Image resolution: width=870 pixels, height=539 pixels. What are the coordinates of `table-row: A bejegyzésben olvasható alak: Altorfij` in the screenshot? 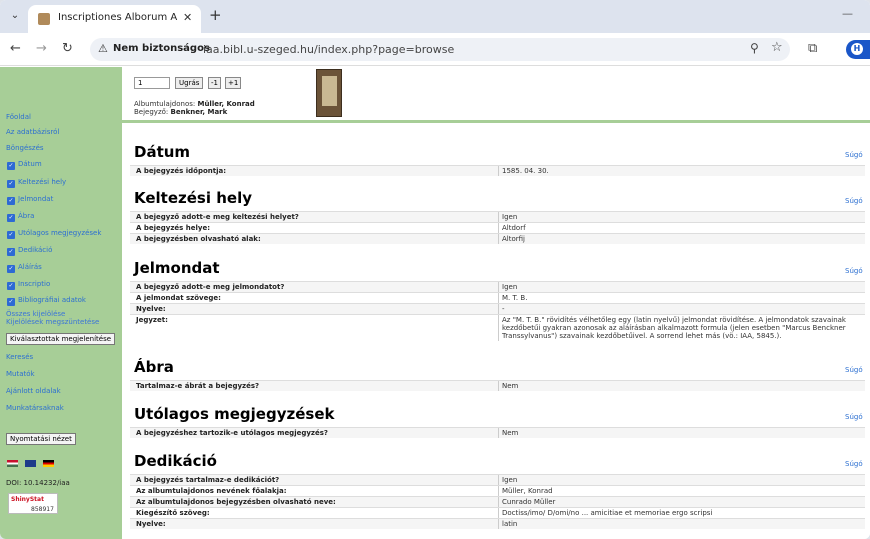 It's located at (497, 238).